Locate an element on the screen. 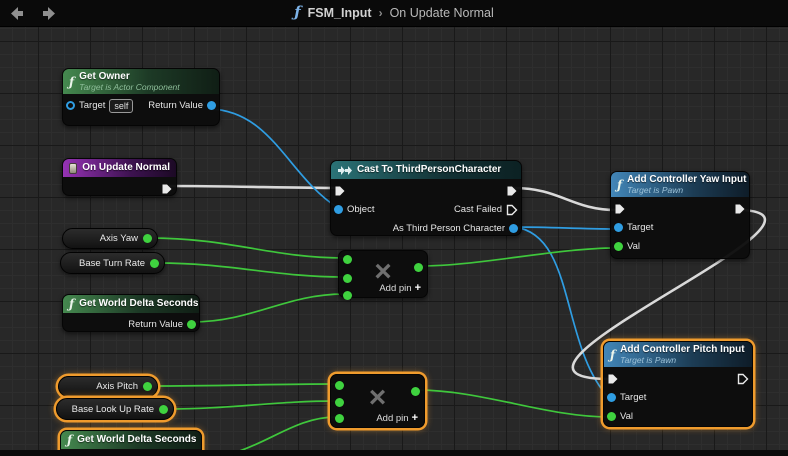  base-look-up-rate-pin-out is located at coordinates (163, 409).